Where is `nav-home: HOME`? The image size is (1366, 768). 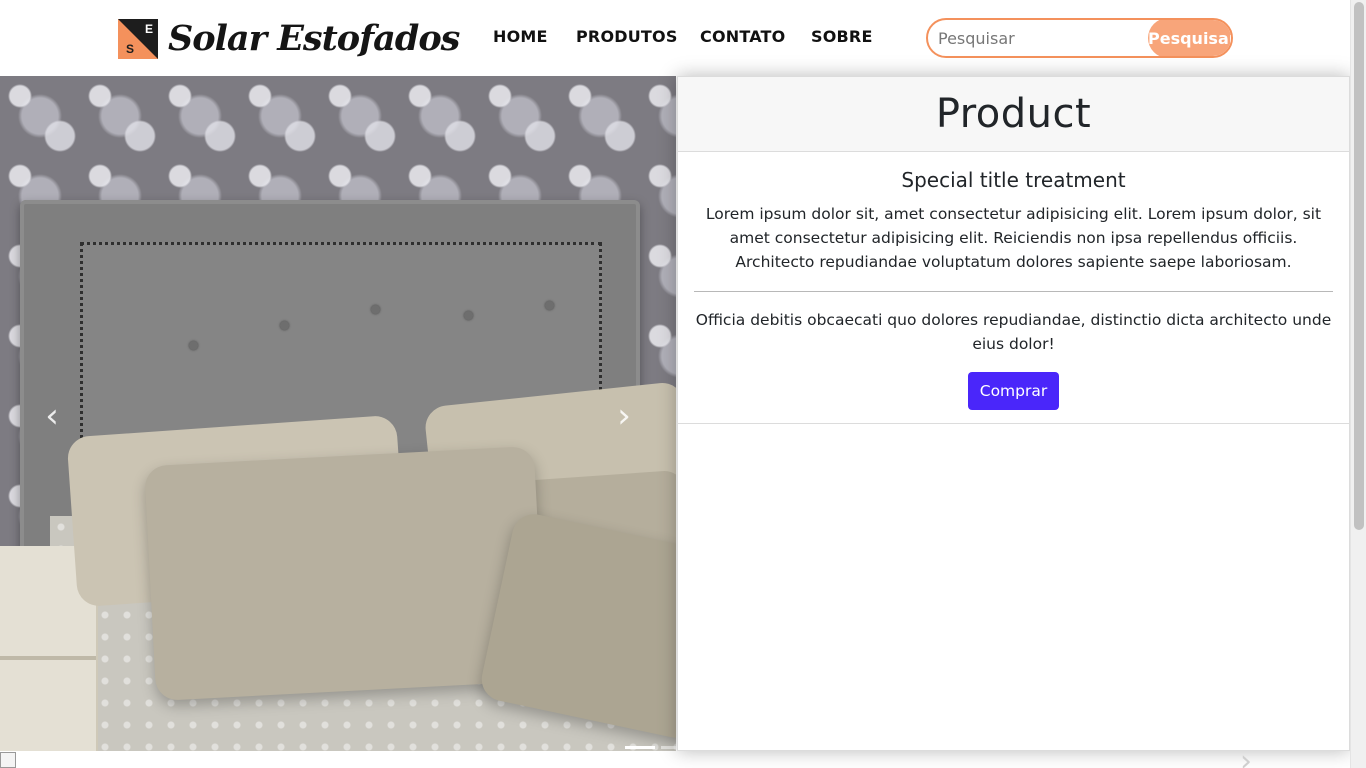 nav-home: HOME is located at coordinates (534, 36).